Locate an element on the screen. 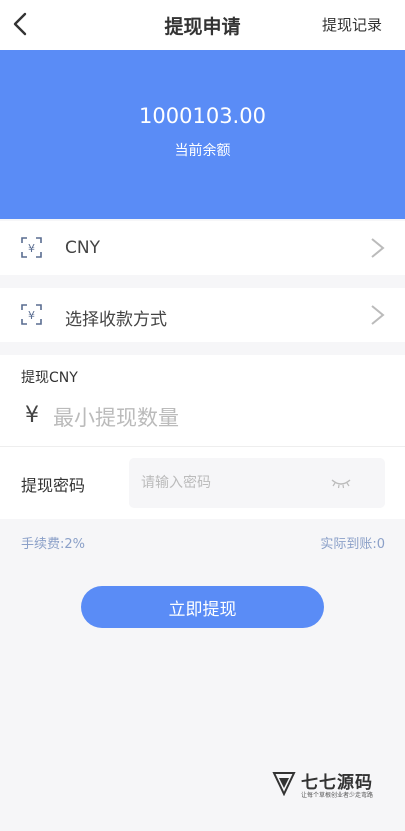 This screenshot has height=831, width=405. withdraw-record-link: 提现记录 is located at coordinates (352, 24).